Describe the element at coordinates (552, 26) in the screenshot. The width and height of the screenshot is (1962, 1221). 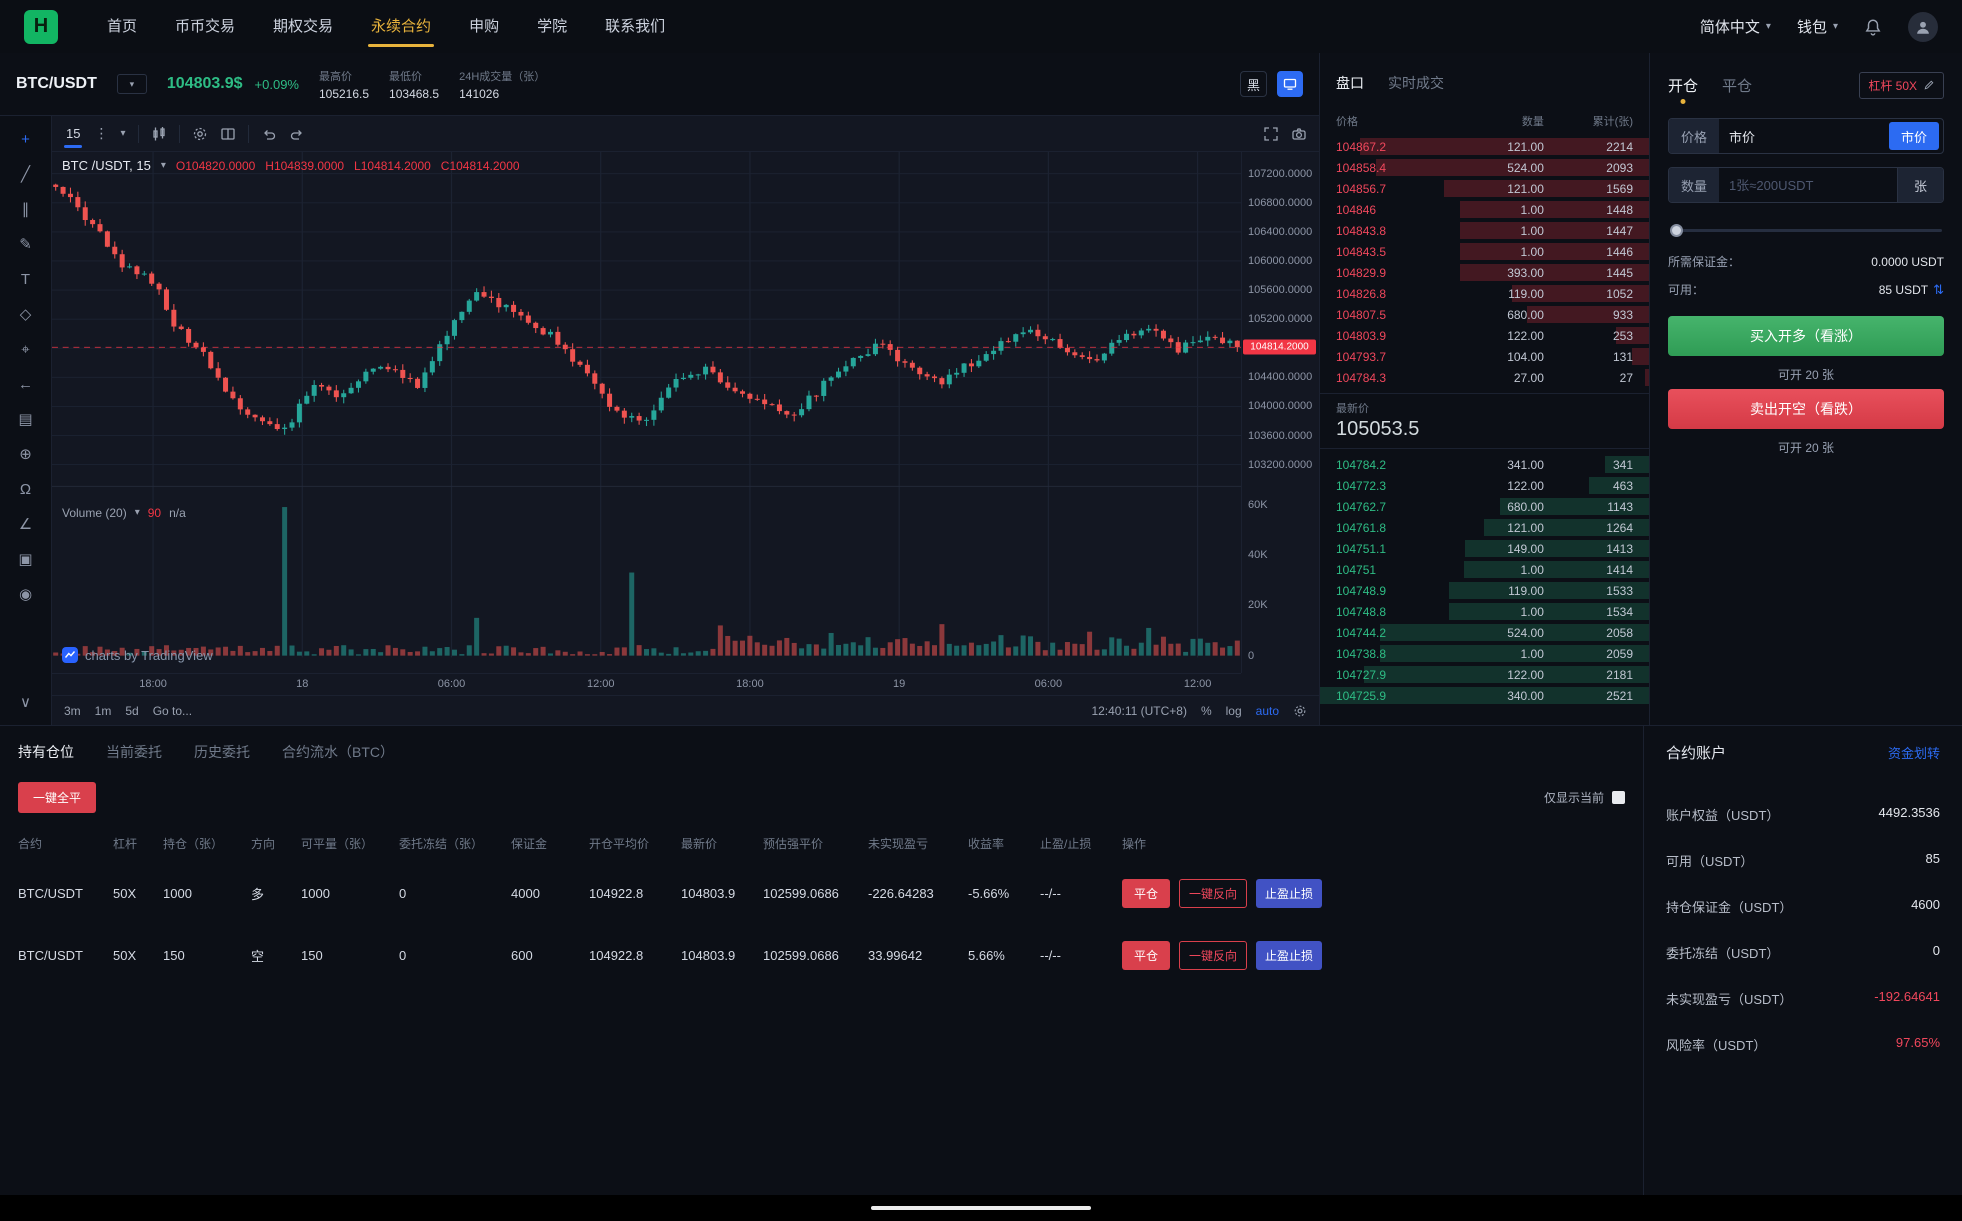
I see `nav-item-6: 学院` at that location.